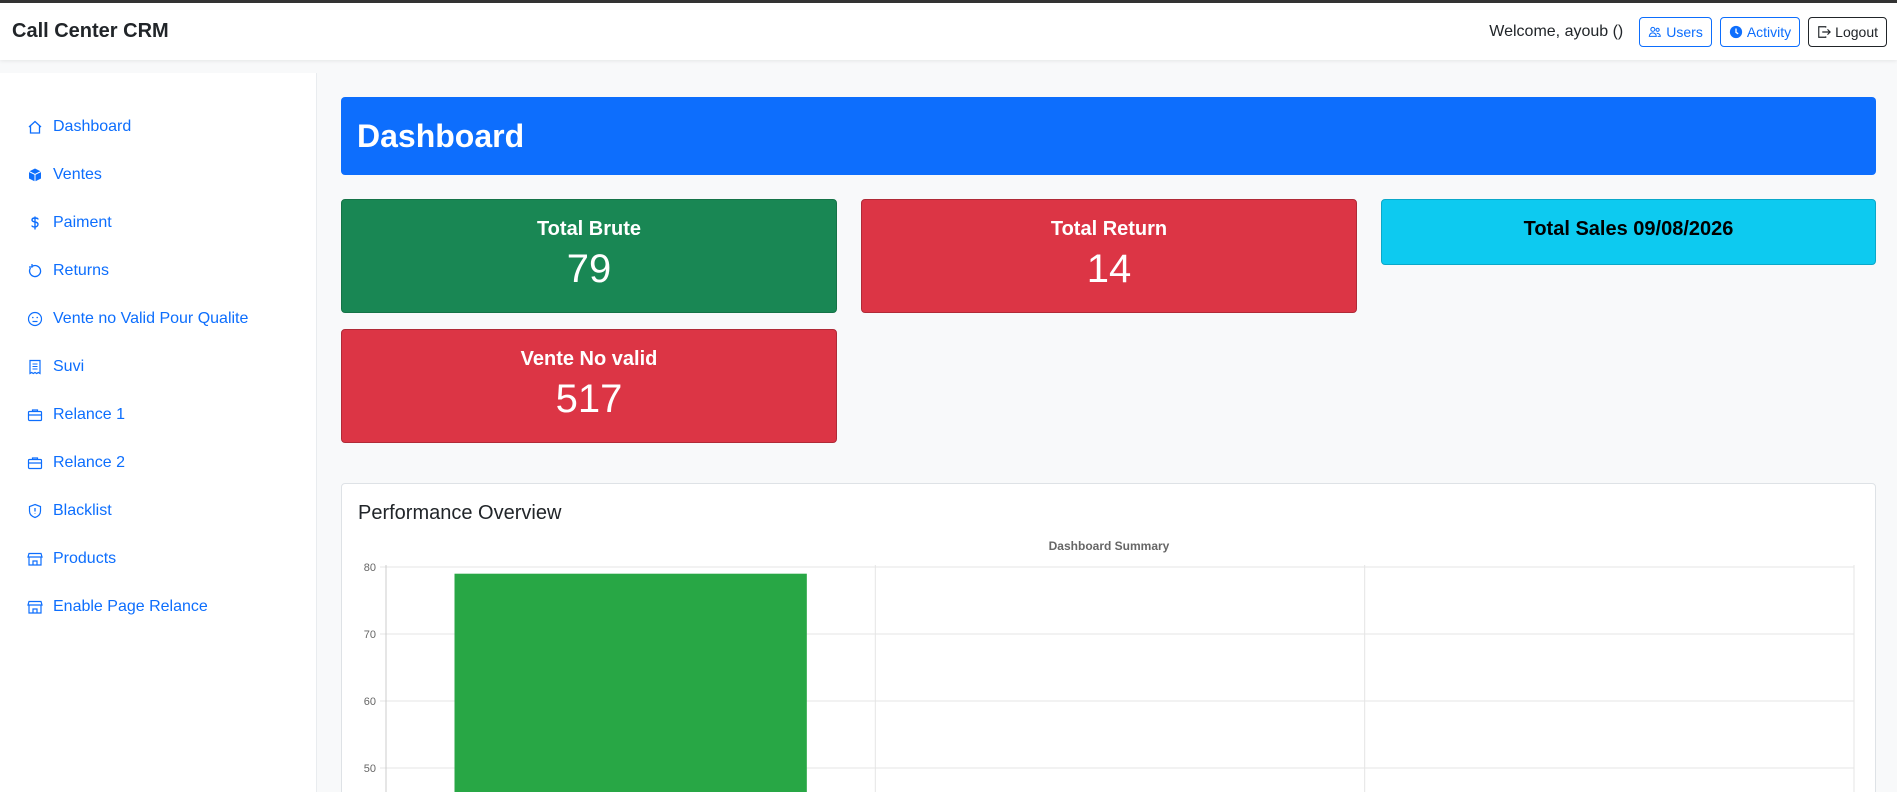 The height and width of the screenshot is (792, 1897). I want to click on sidebar-item-enable-page-relance: Enable Page Relance, so click(158, 607).